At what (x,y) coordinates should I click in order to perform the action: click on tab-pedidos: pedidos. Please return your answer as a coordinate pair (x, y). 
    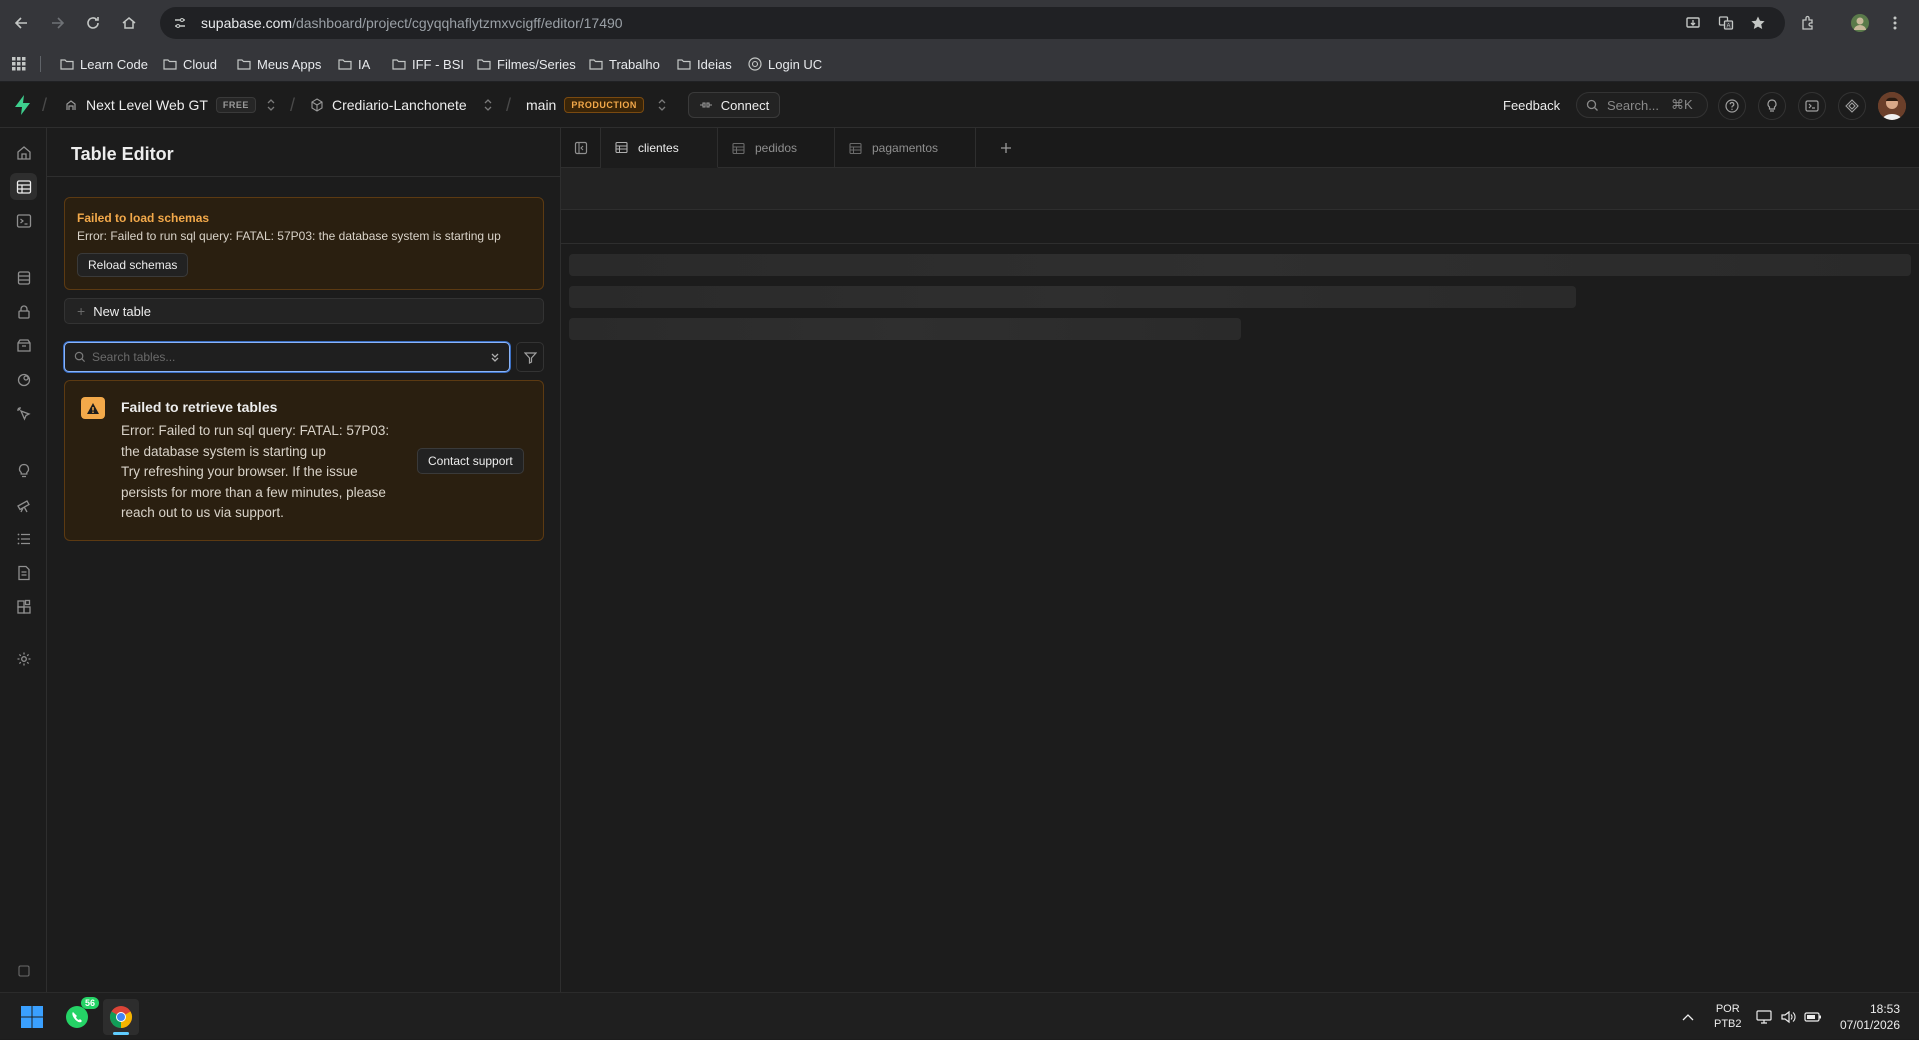
    Looking at the image, I should click on (776, 148).